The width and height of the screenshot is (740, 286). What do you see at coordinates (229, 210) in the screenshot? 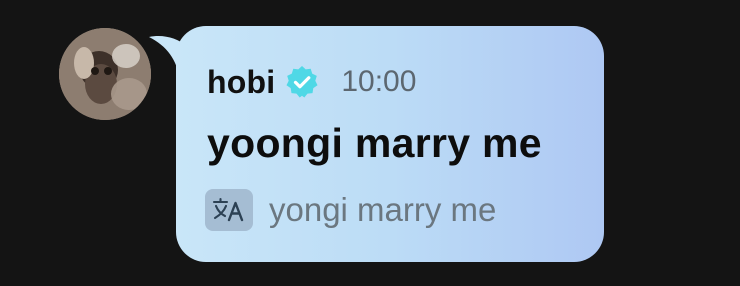
I see `translate-icon` at bounding box center [229, 210].